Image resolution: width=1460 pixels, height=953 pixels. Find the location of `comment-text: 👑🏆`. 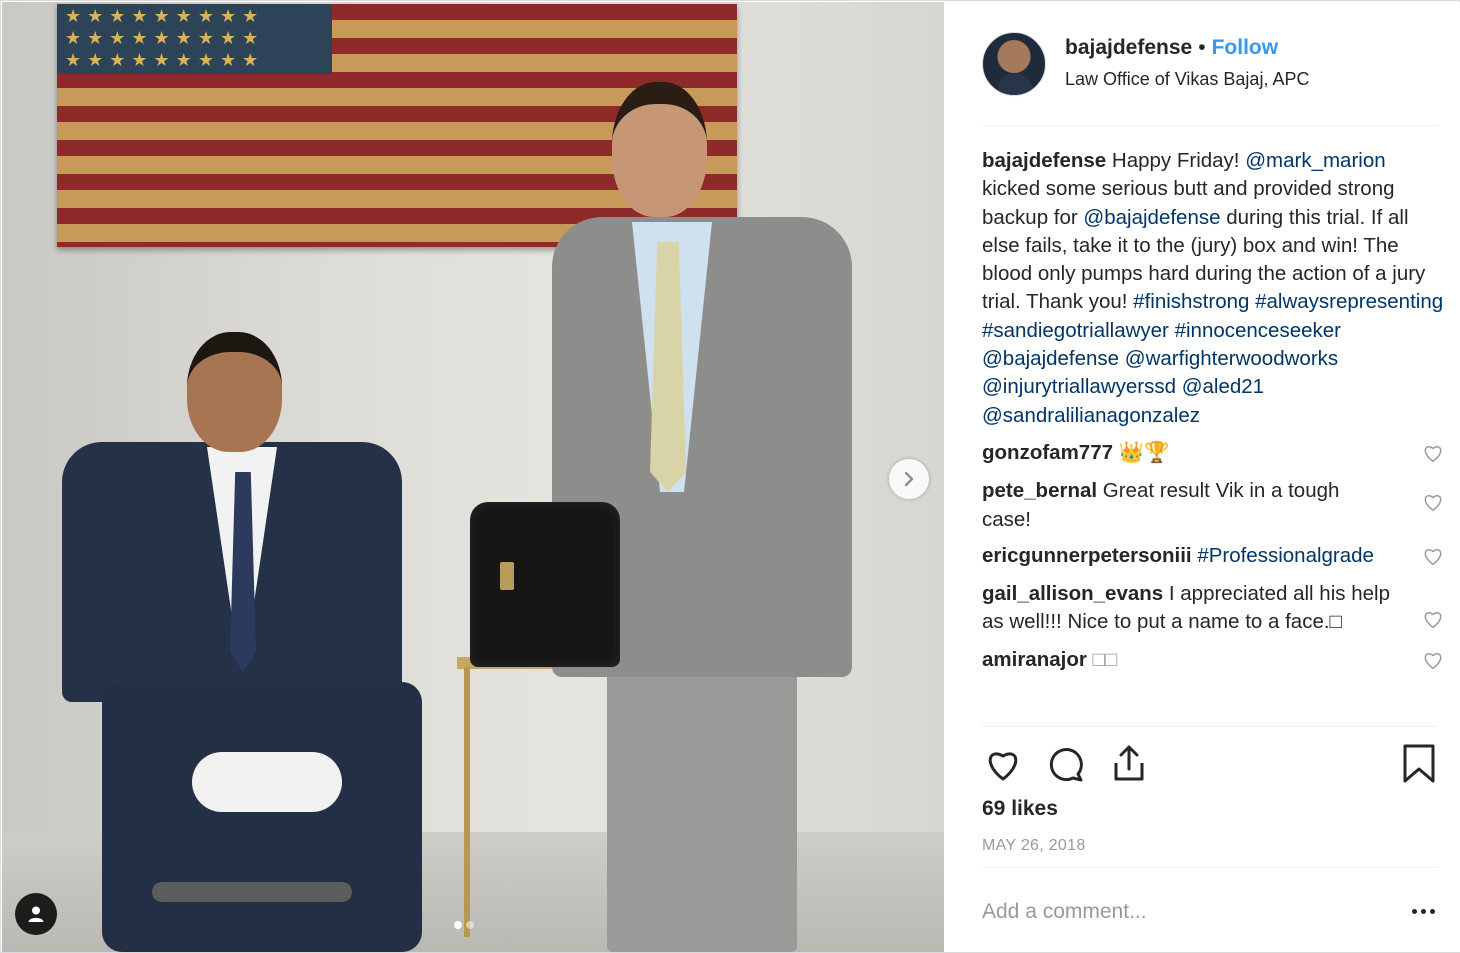

comment-text: 👑🏆 is located at coordinates (1141, 452).